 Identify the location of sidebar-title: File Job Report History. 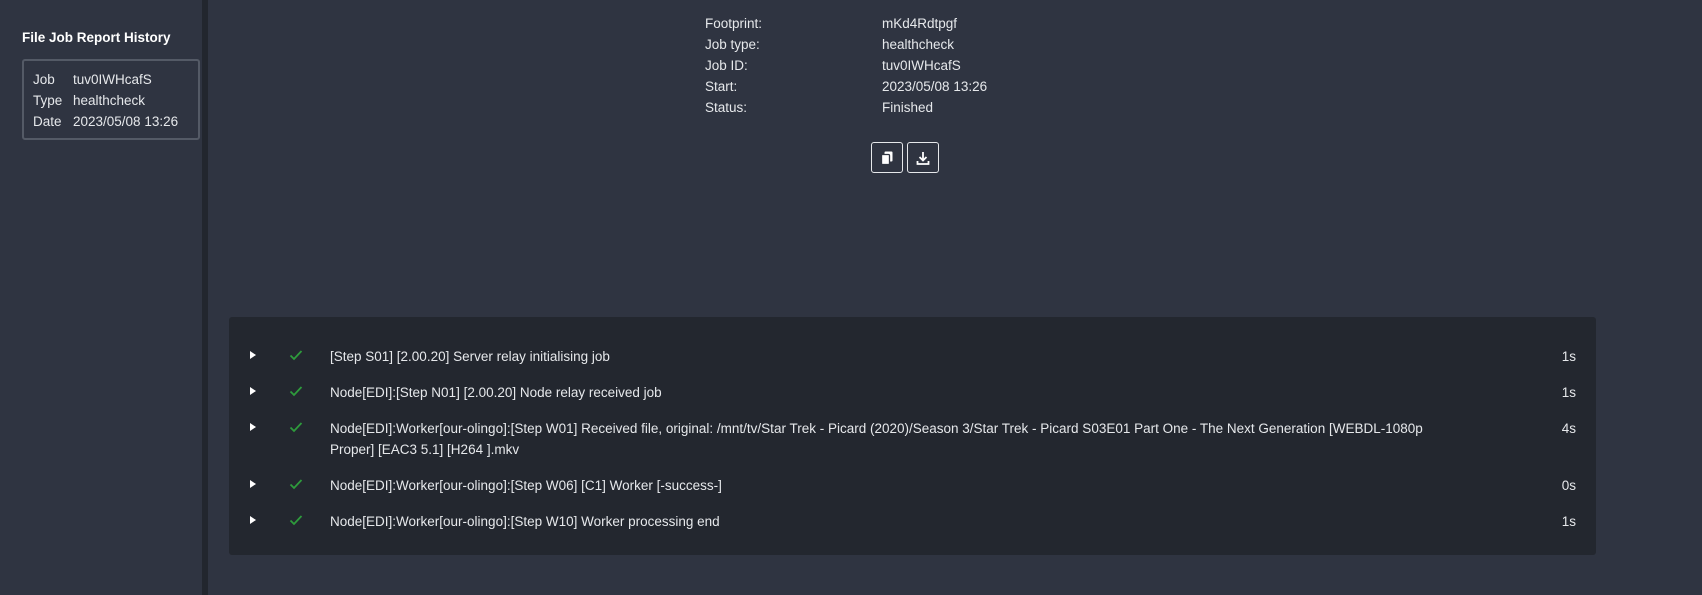
(96, 37).